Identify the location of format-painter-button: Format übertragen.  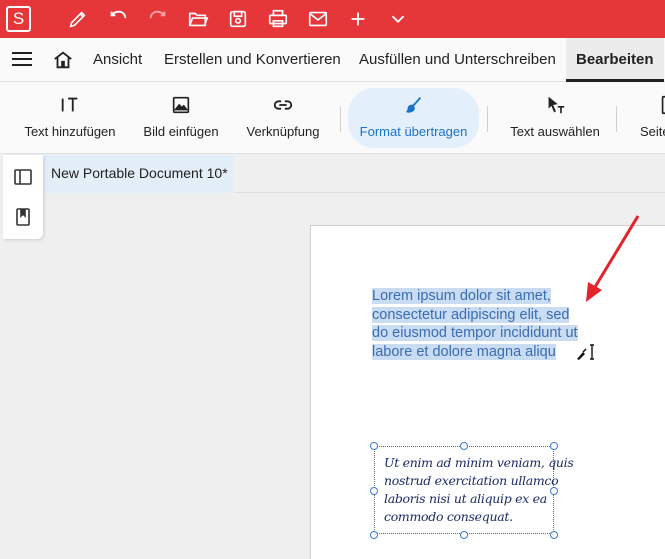
(413, 118).